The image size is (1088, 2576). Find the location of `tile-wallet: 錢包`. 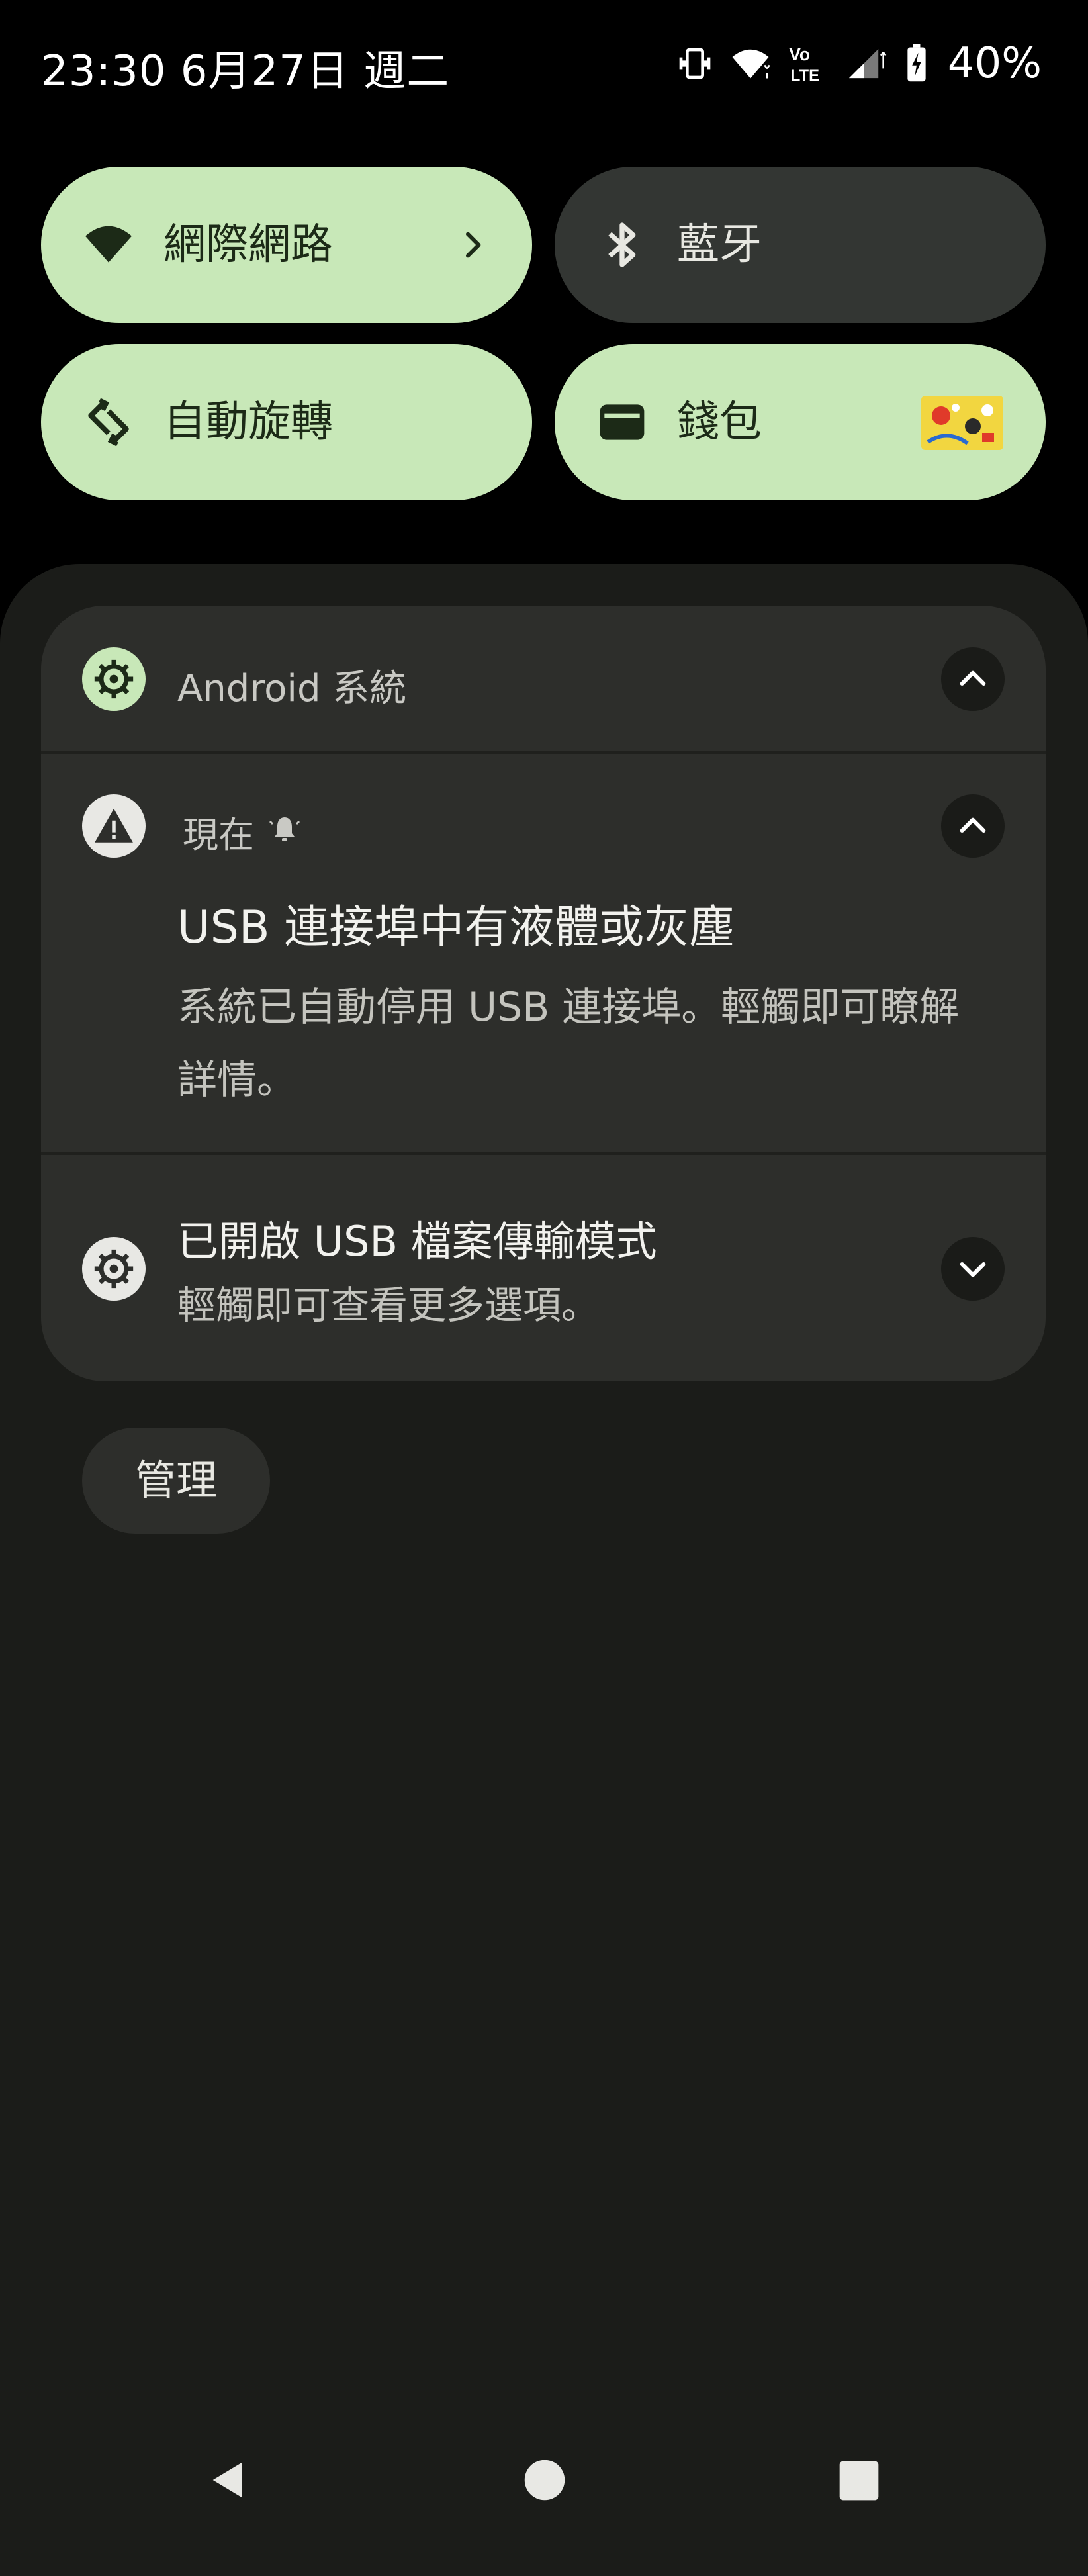

tile-wallet: 錢包 is located at coordinates (800, 422).